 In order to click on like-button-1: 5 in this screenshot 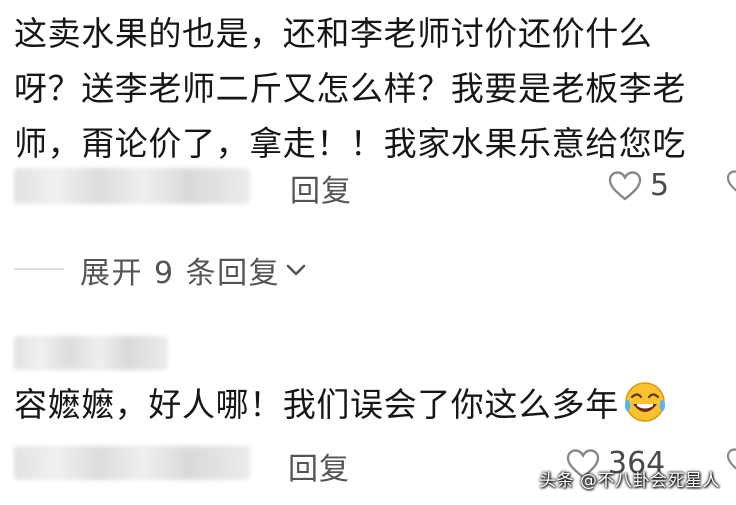, I will do `click(638, 185)`.